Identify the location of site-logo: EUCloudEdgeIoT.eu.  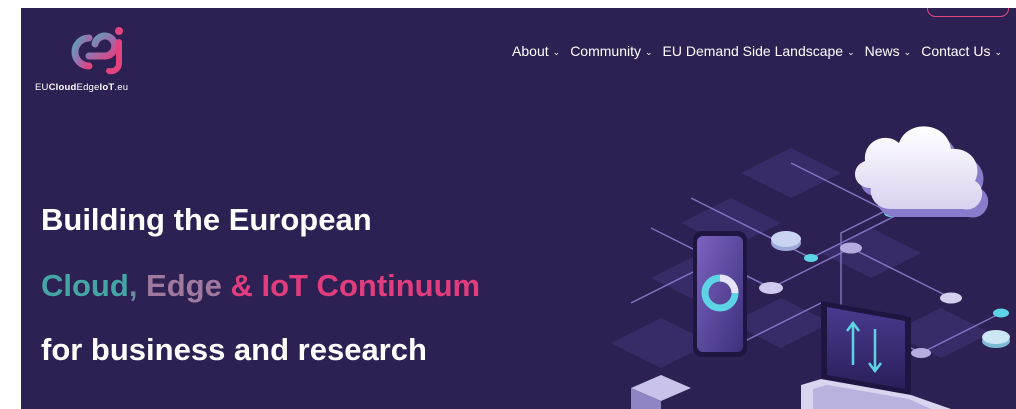
(105, 60).